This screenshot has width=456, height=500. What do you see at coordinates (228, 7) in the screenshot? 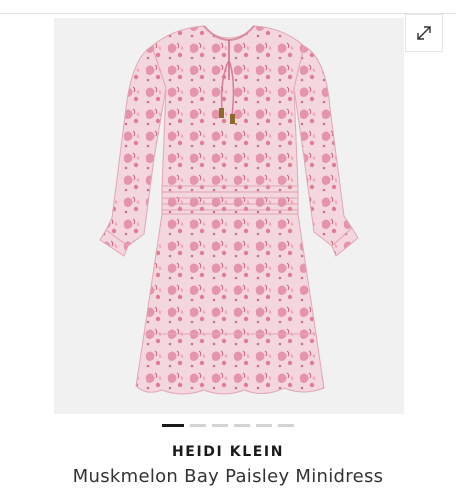
I see `header-divider` at bounding box center [228, 7].